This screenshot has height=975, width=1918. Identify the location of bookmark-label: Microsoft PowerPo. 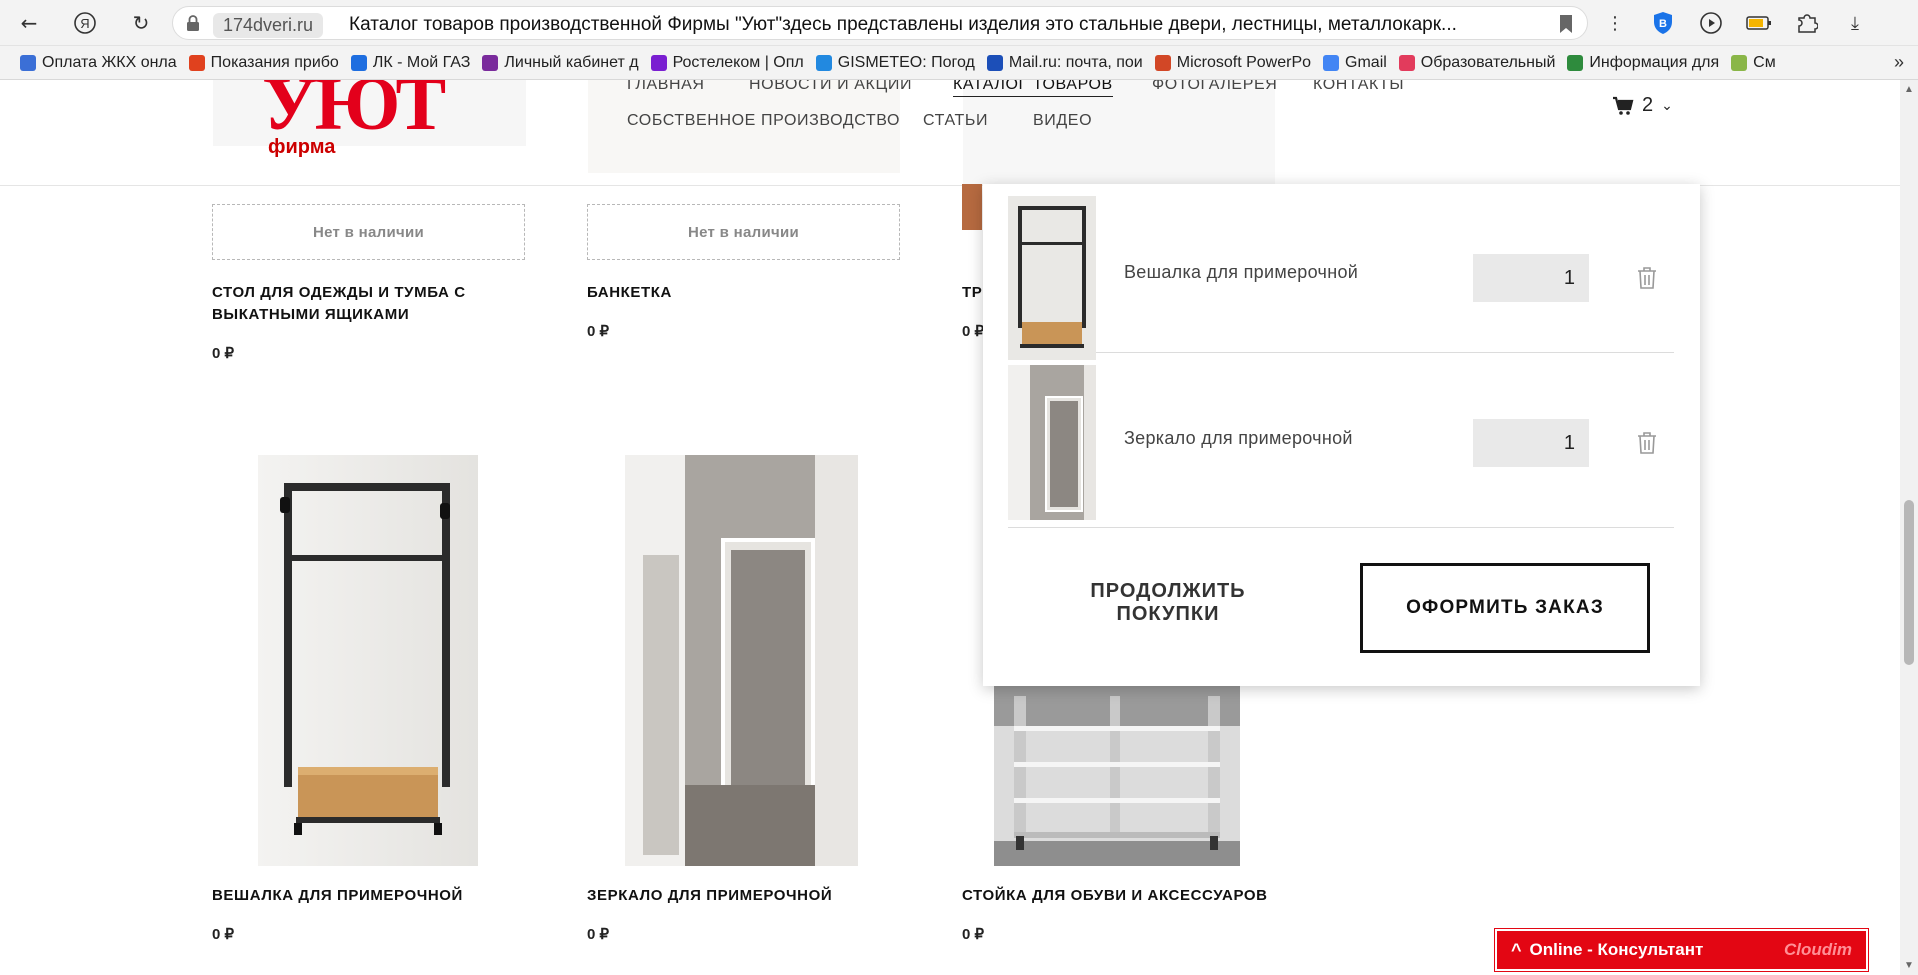
(1244, 62).